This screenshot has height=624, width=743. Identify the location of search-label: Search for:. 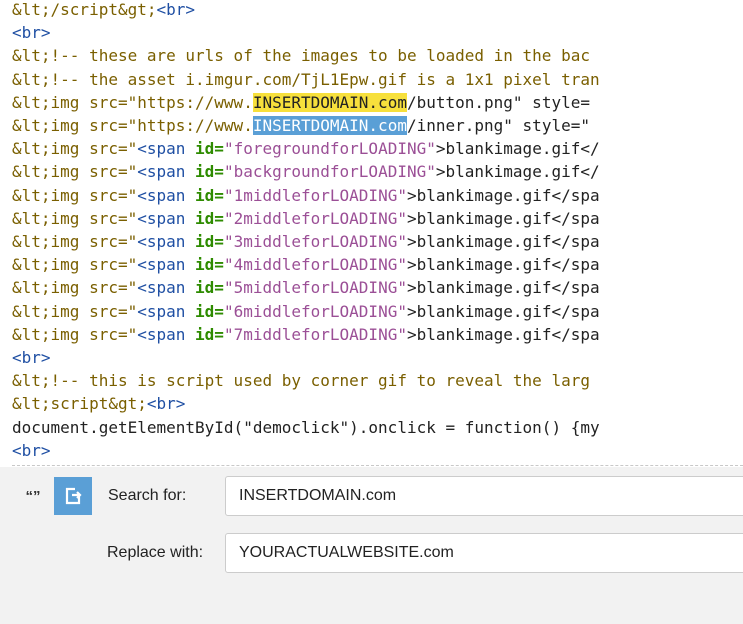
(147, 495).